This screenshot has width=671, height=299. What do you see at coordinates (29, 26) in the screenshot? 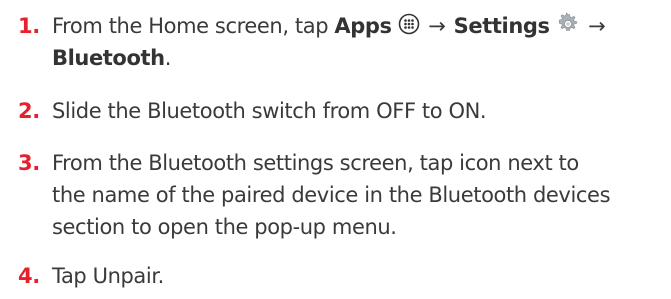
I see `step-number: 1.` at bounding box center [29, 26].